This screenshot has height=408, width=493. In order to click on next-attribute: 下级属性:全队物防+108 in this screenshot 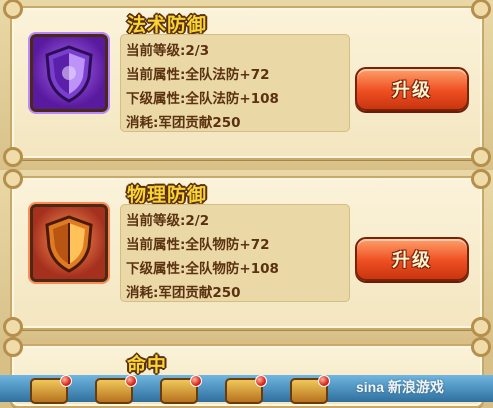, I will do `click(202, 269)`.